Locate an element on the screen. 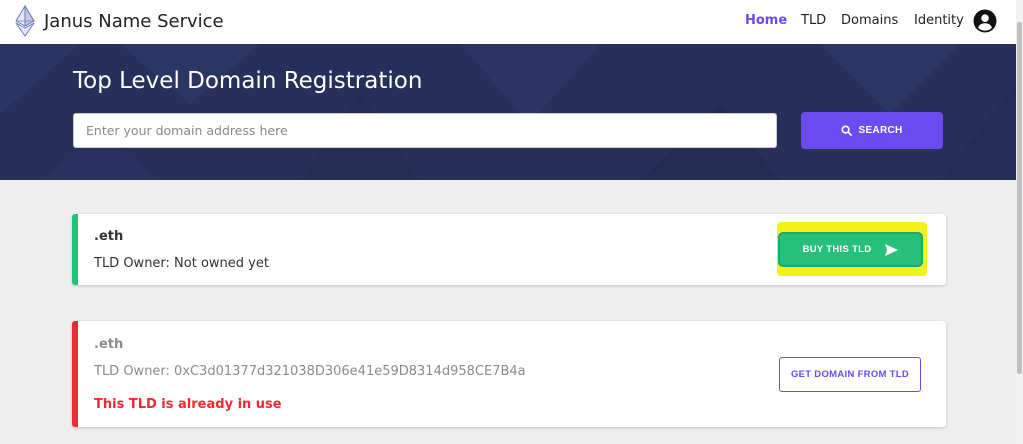 This screenshot has width=1023, height=444. send-arrow-icon is located at coordinates (892, 249).